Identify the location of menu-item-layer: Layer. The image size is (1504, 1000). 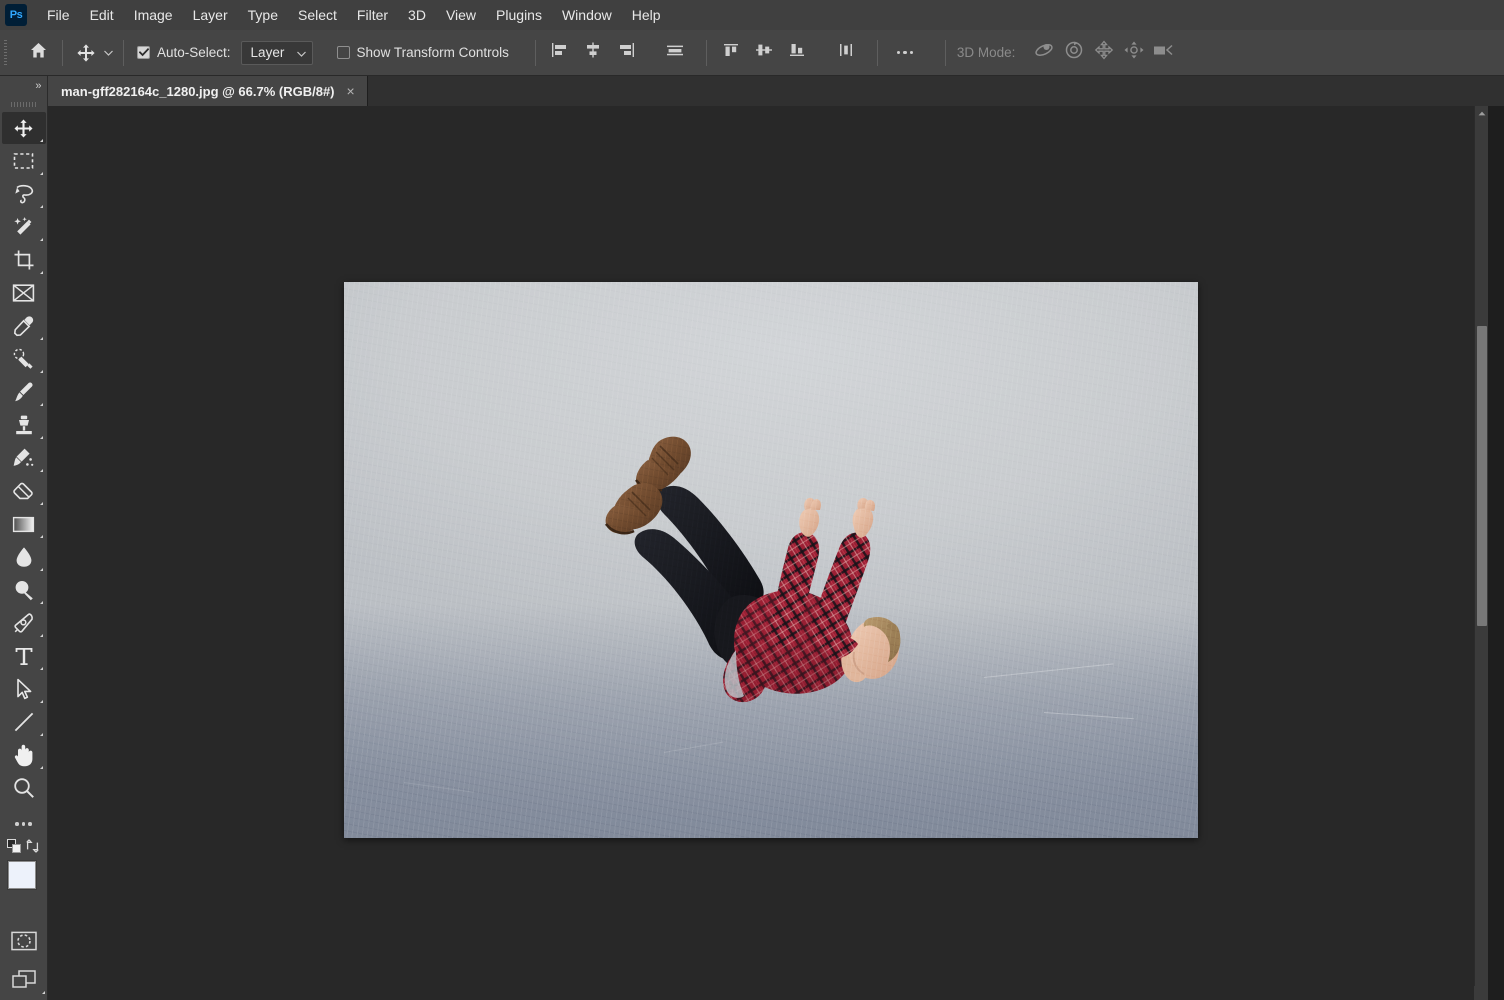
(210, 15).